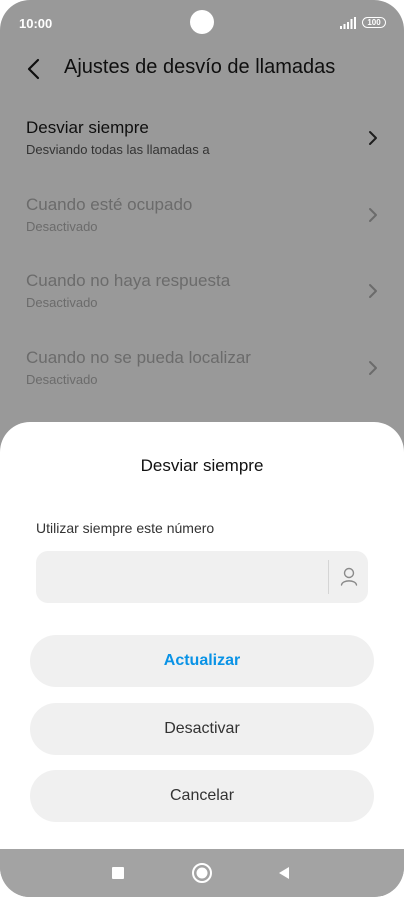 The image size is (404, 897). Describe the element at coordinates (36, 23) in the screenshot. I see `status-time: 10:00` at that location.